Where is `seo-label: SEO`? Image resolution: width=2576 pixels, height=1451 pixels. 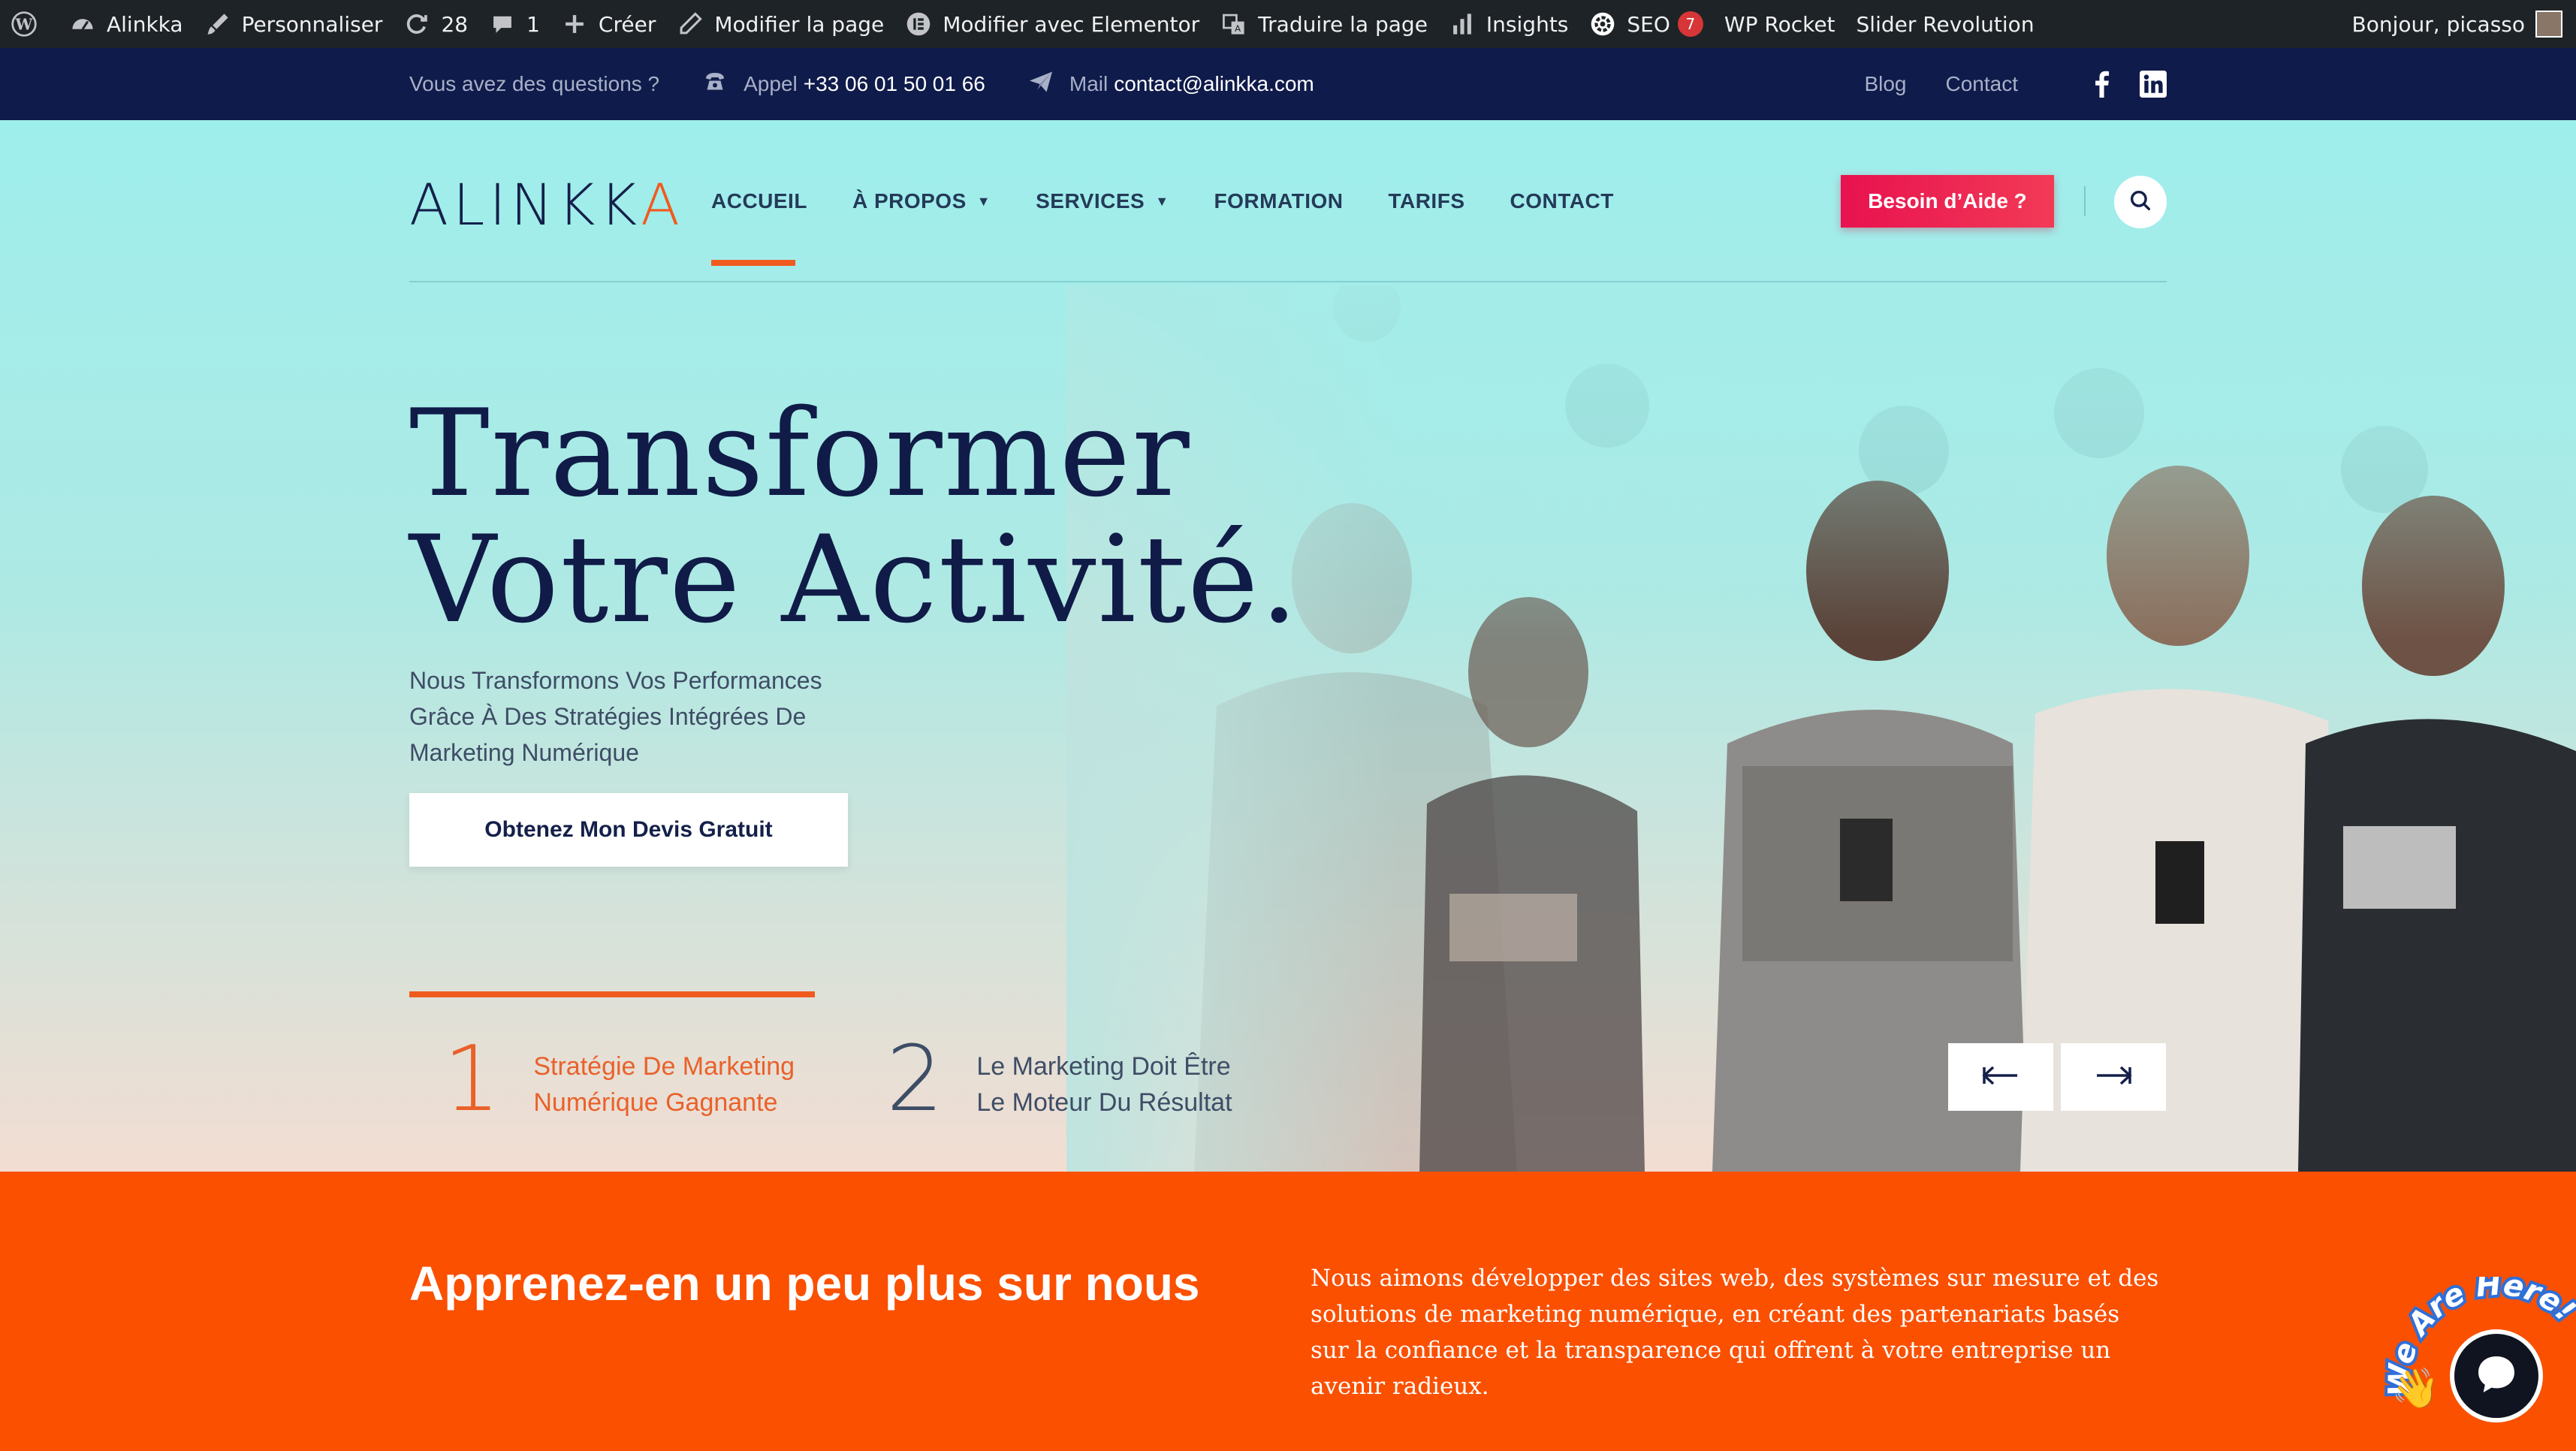
seo-label: SEO is located at coordinates (1649, 24).